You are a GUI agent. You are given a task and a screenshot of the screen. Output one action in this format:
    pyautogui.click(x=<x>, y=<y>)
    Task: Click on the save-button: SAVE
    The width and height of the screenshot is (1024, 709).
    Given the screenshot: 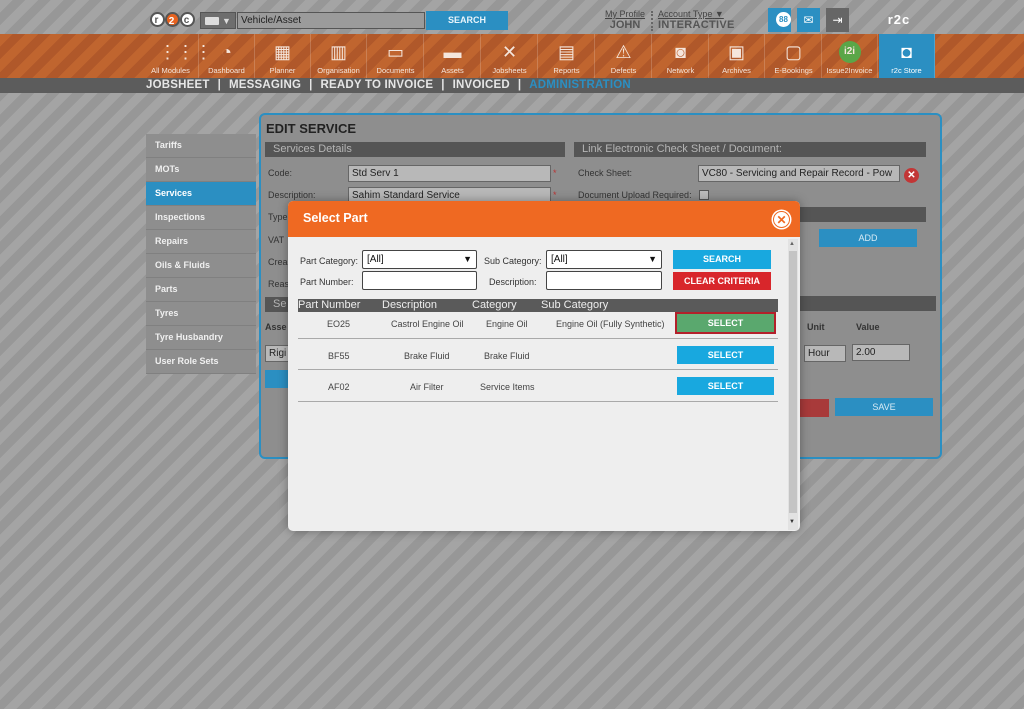 What is the action you would take?
    pyautogui.click(x=884, y=407)
    